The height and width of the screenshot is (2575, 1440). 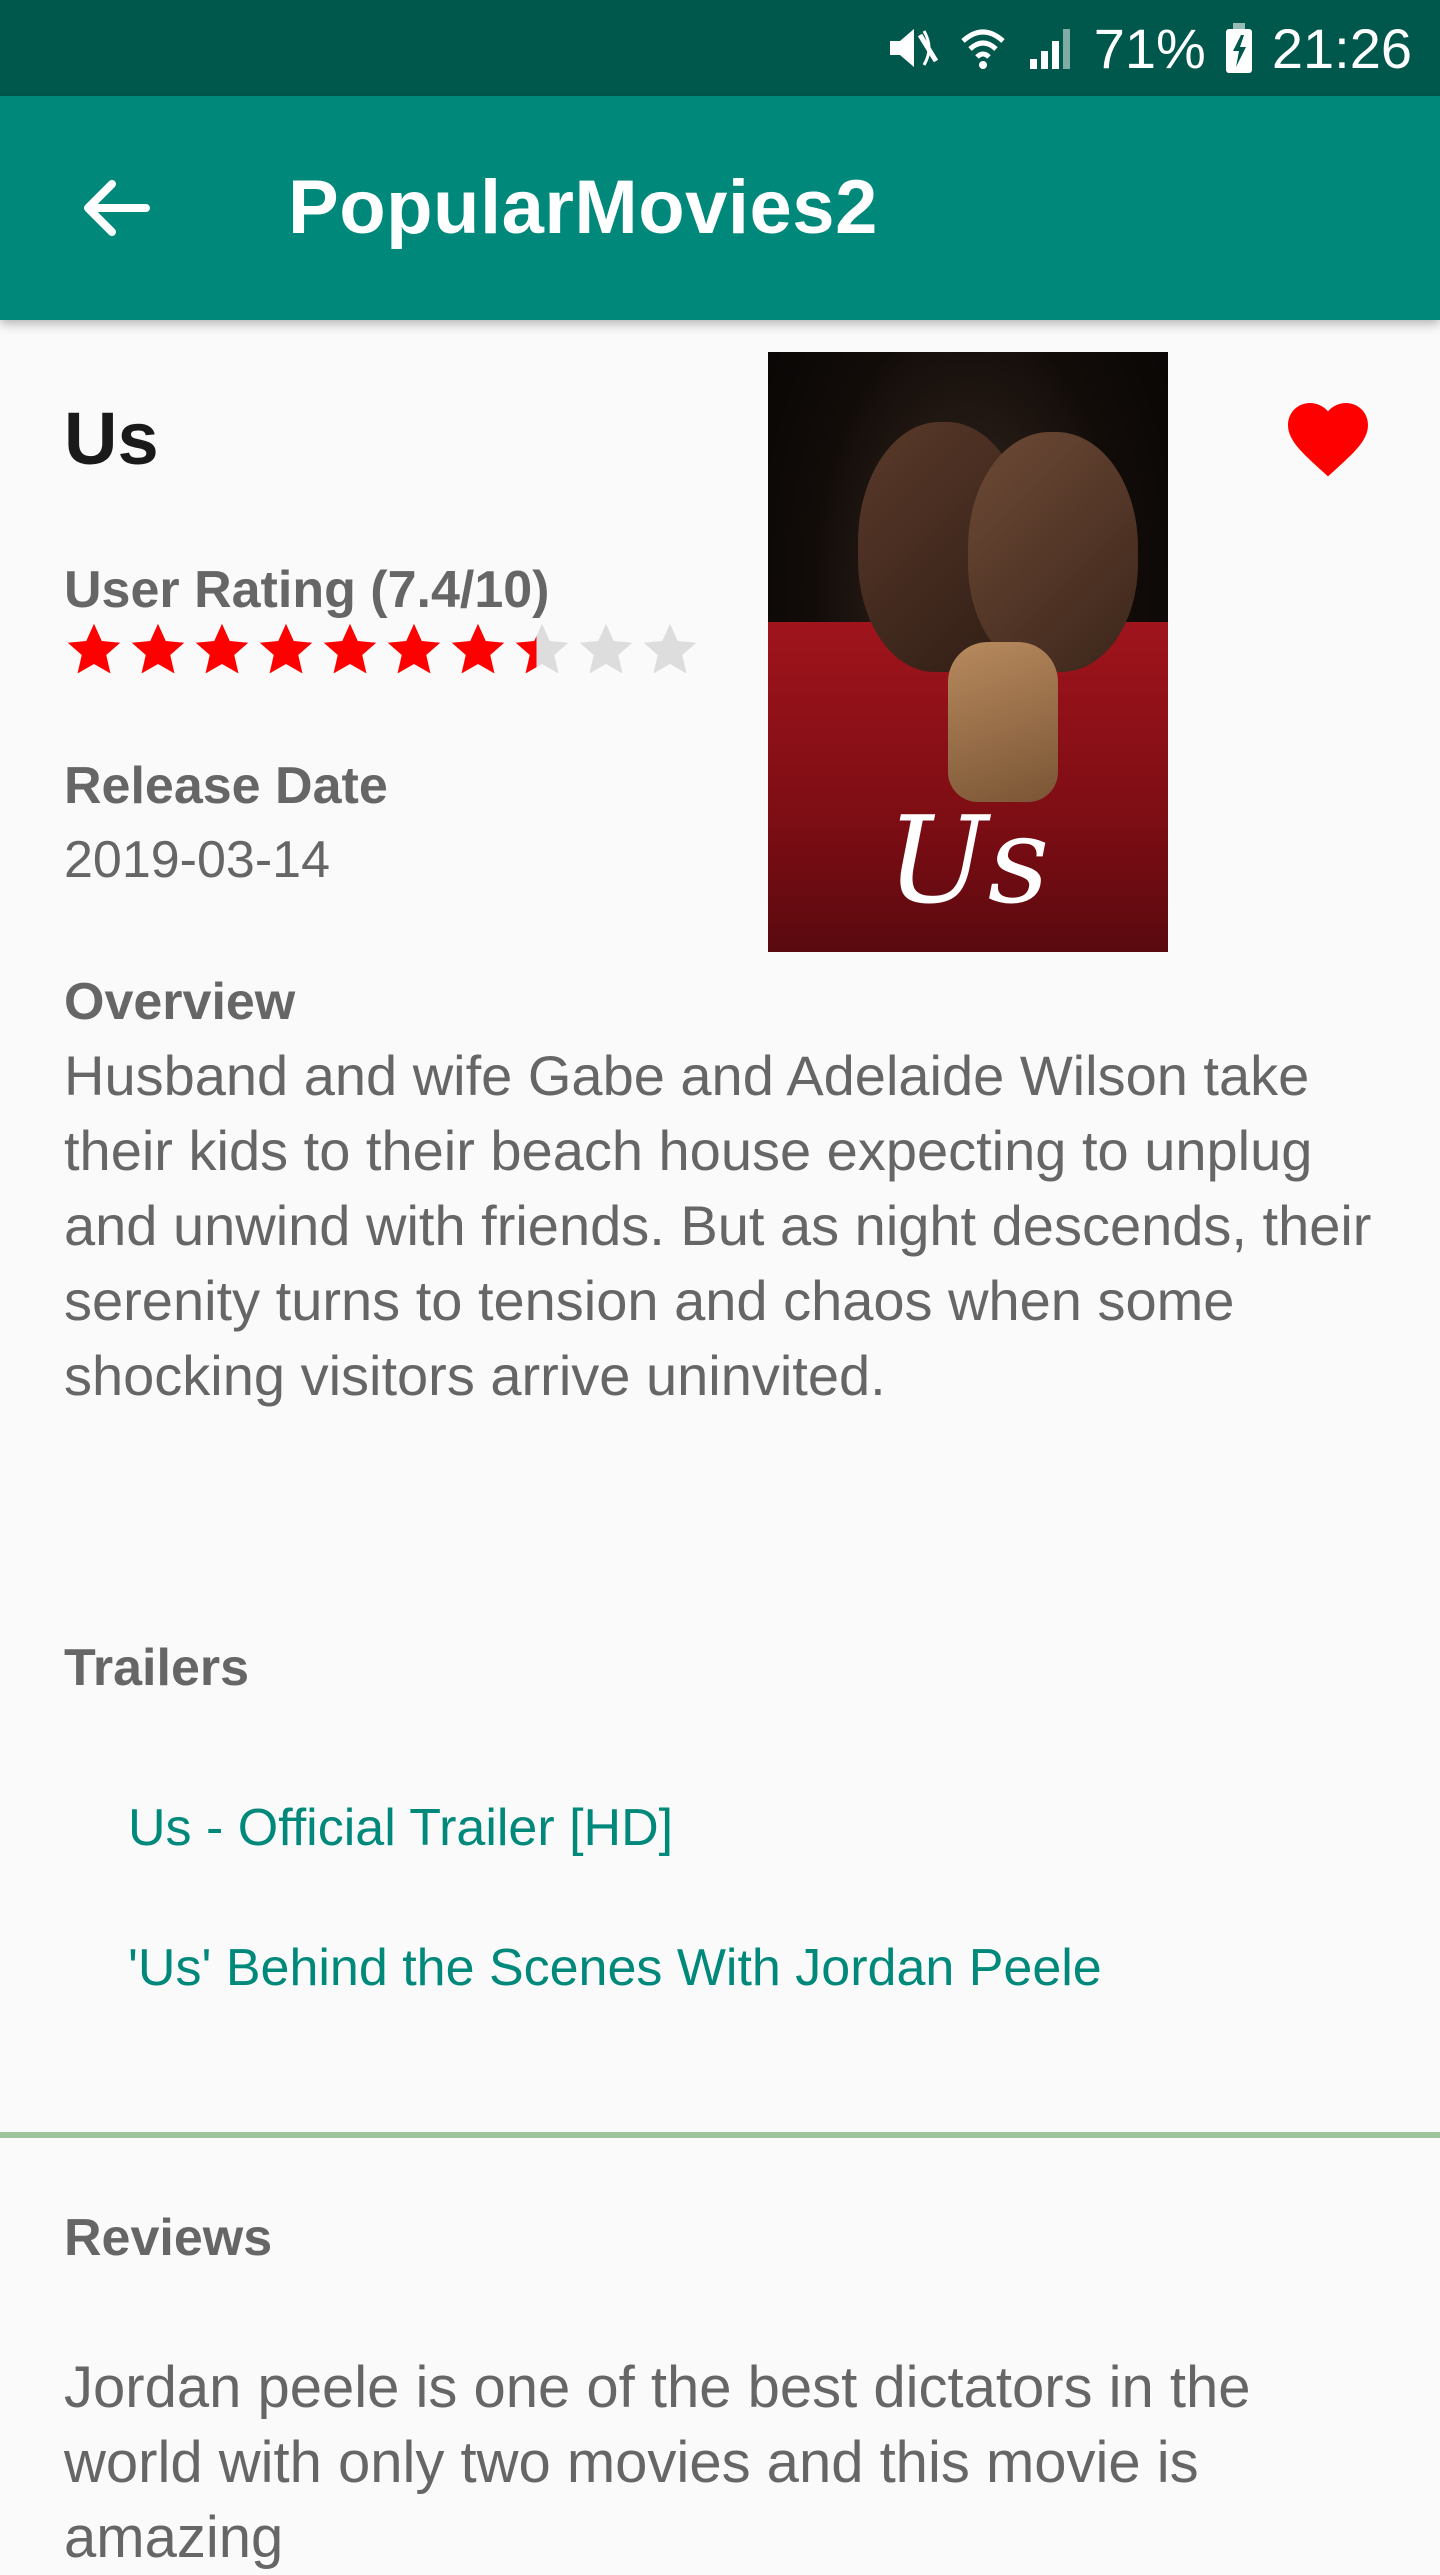 I want to click on app-bar: PopularMovies2, so click(x=720, y=208).